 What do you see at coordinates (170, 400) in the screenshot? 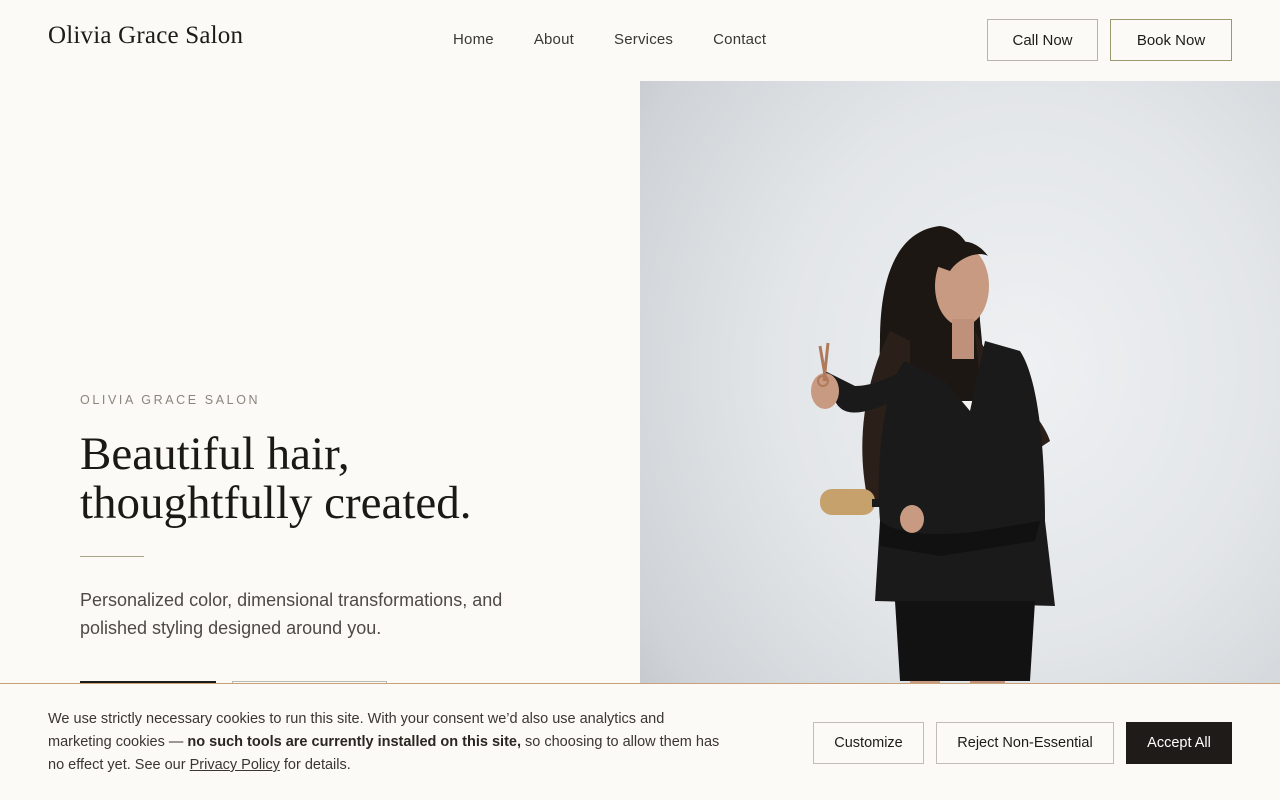
I see `hero-eyebrow: OLIVIA GRACE SALON` at bounding box center [170, 400].